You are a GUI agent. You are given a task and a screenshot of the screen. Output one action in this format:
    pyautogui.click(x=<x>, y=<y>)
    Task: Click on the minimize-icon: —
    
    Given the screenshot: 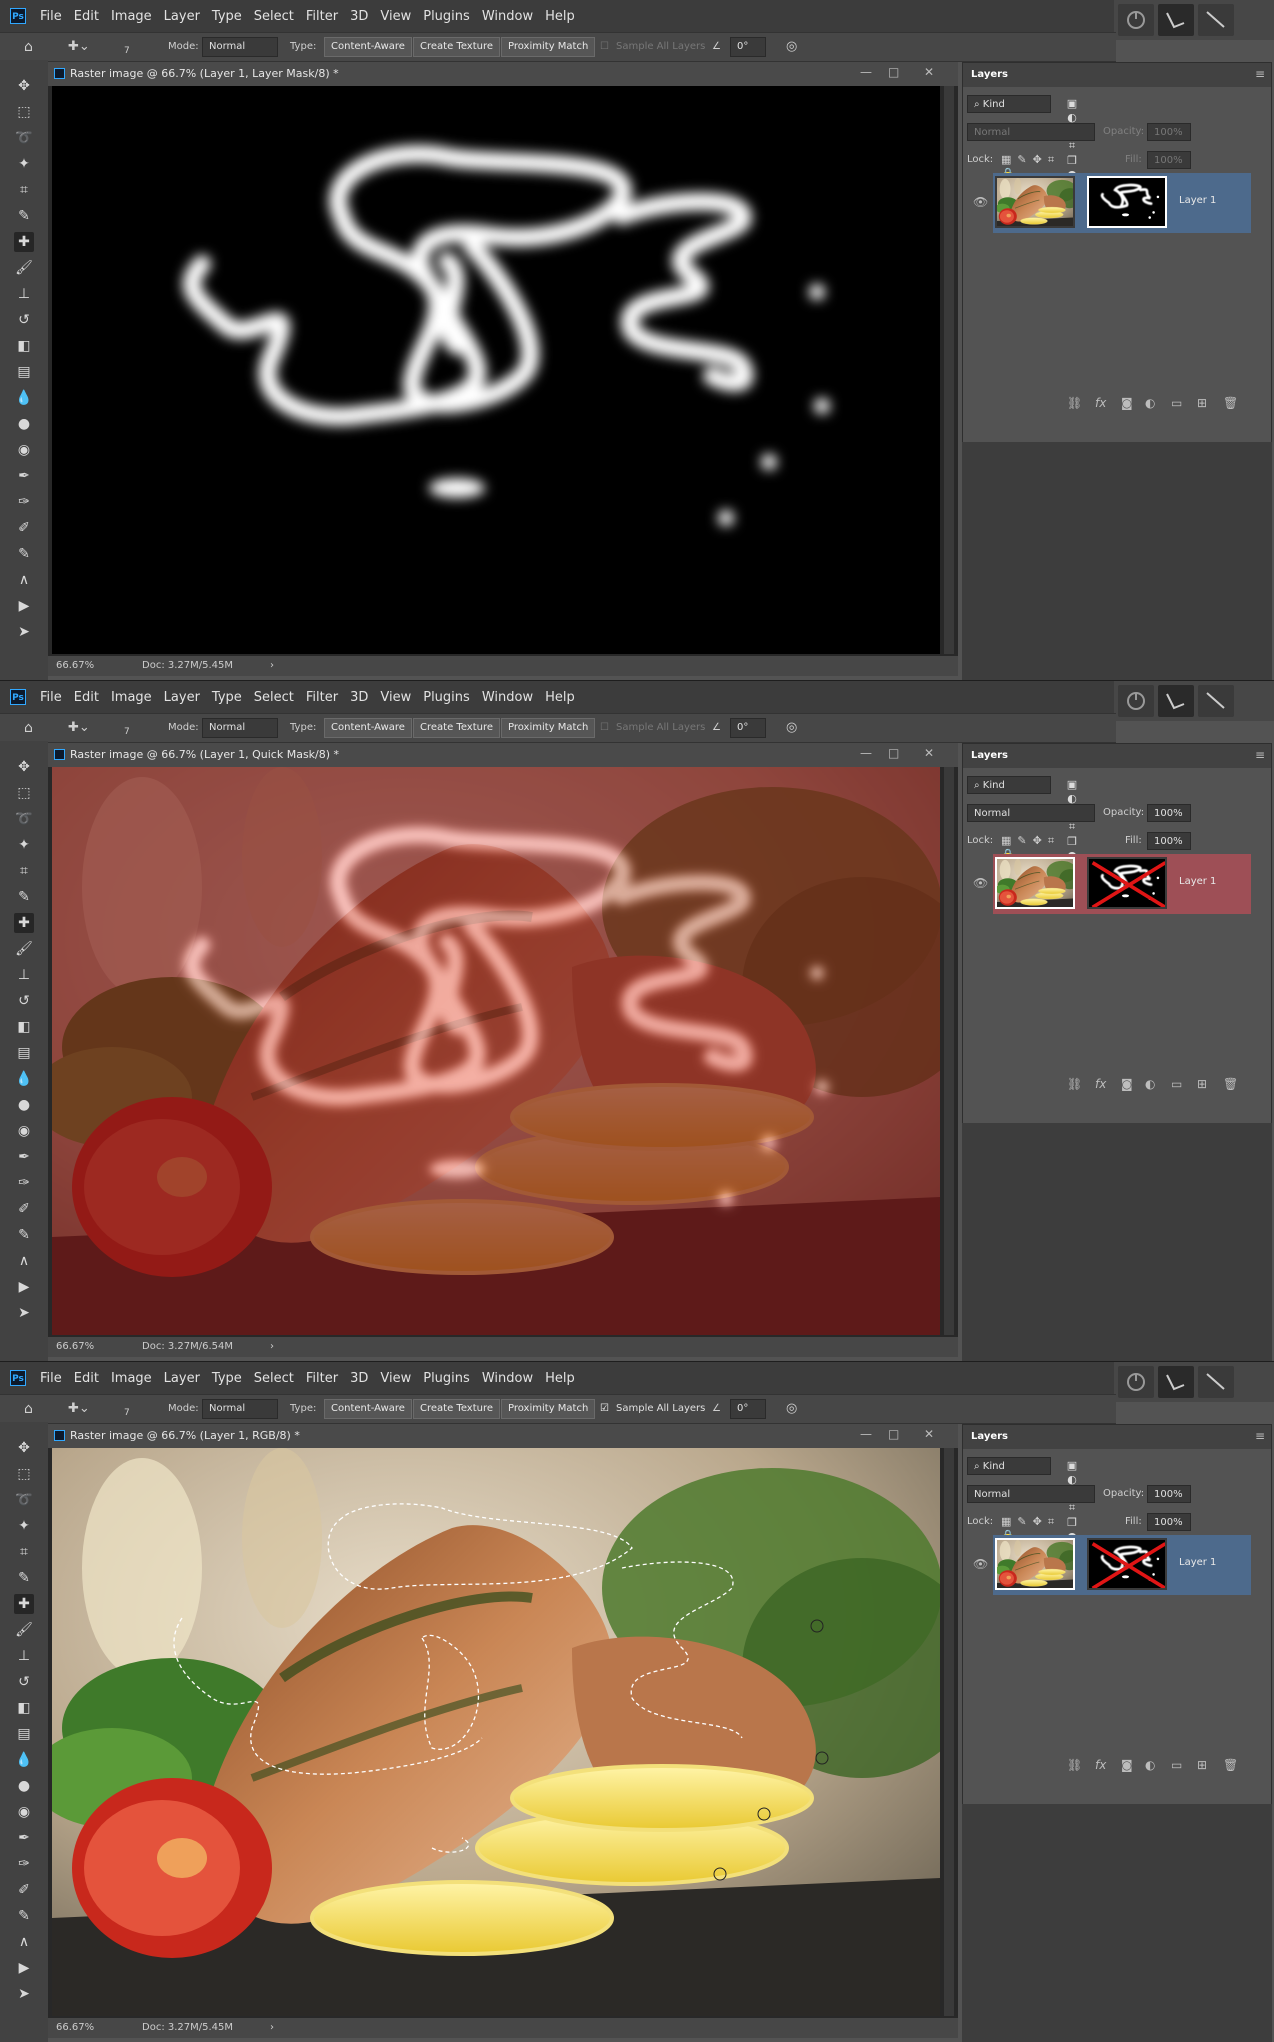 What is the action you would take?
    pyautogui.click(x=866, y=1434)
    